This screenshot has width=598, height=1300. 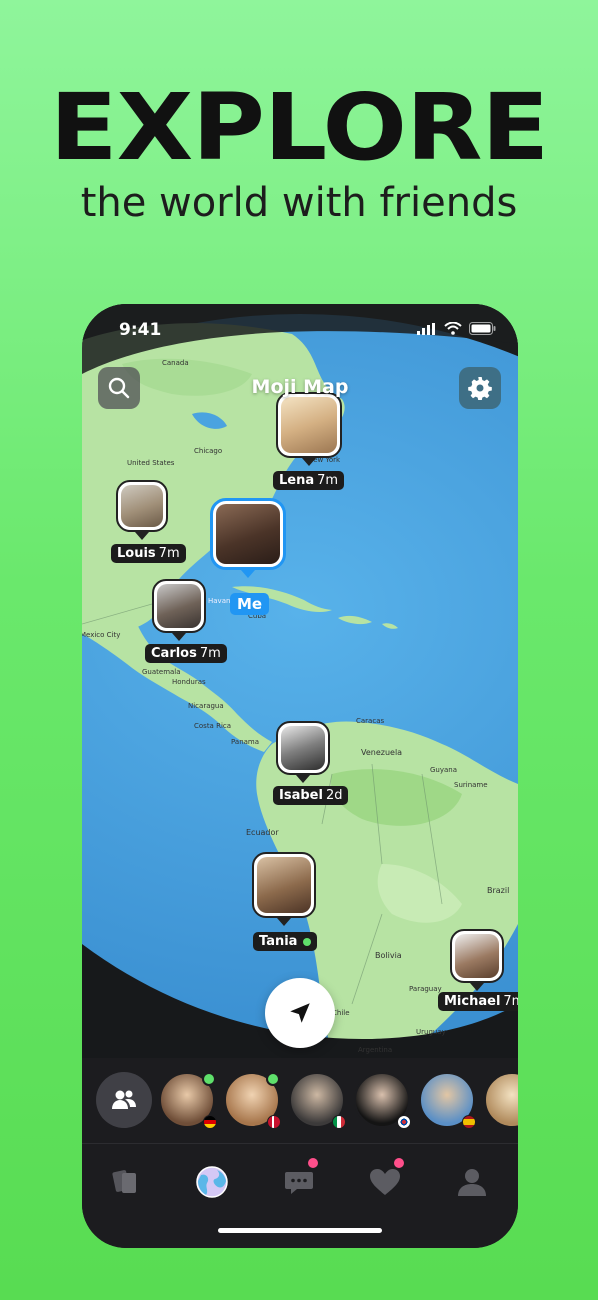 I want to click on online-dot, so click(x=307, y=941).